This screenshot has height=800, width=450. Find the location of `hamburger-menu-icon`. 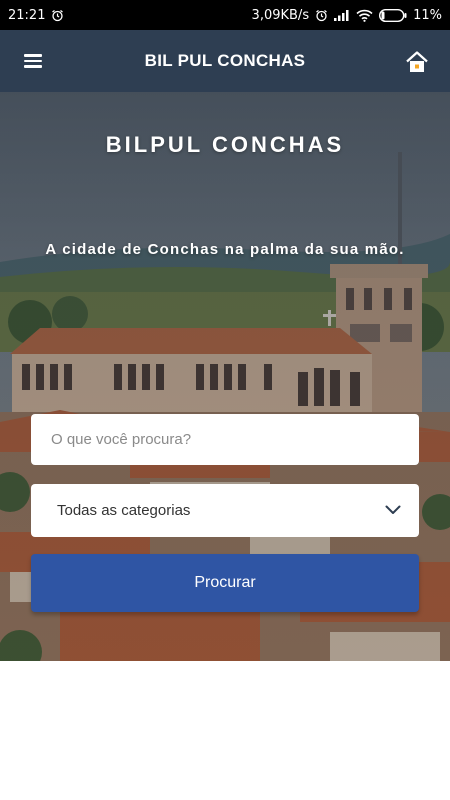

hamburger-menu-icon is located at coordinates (36, 61).